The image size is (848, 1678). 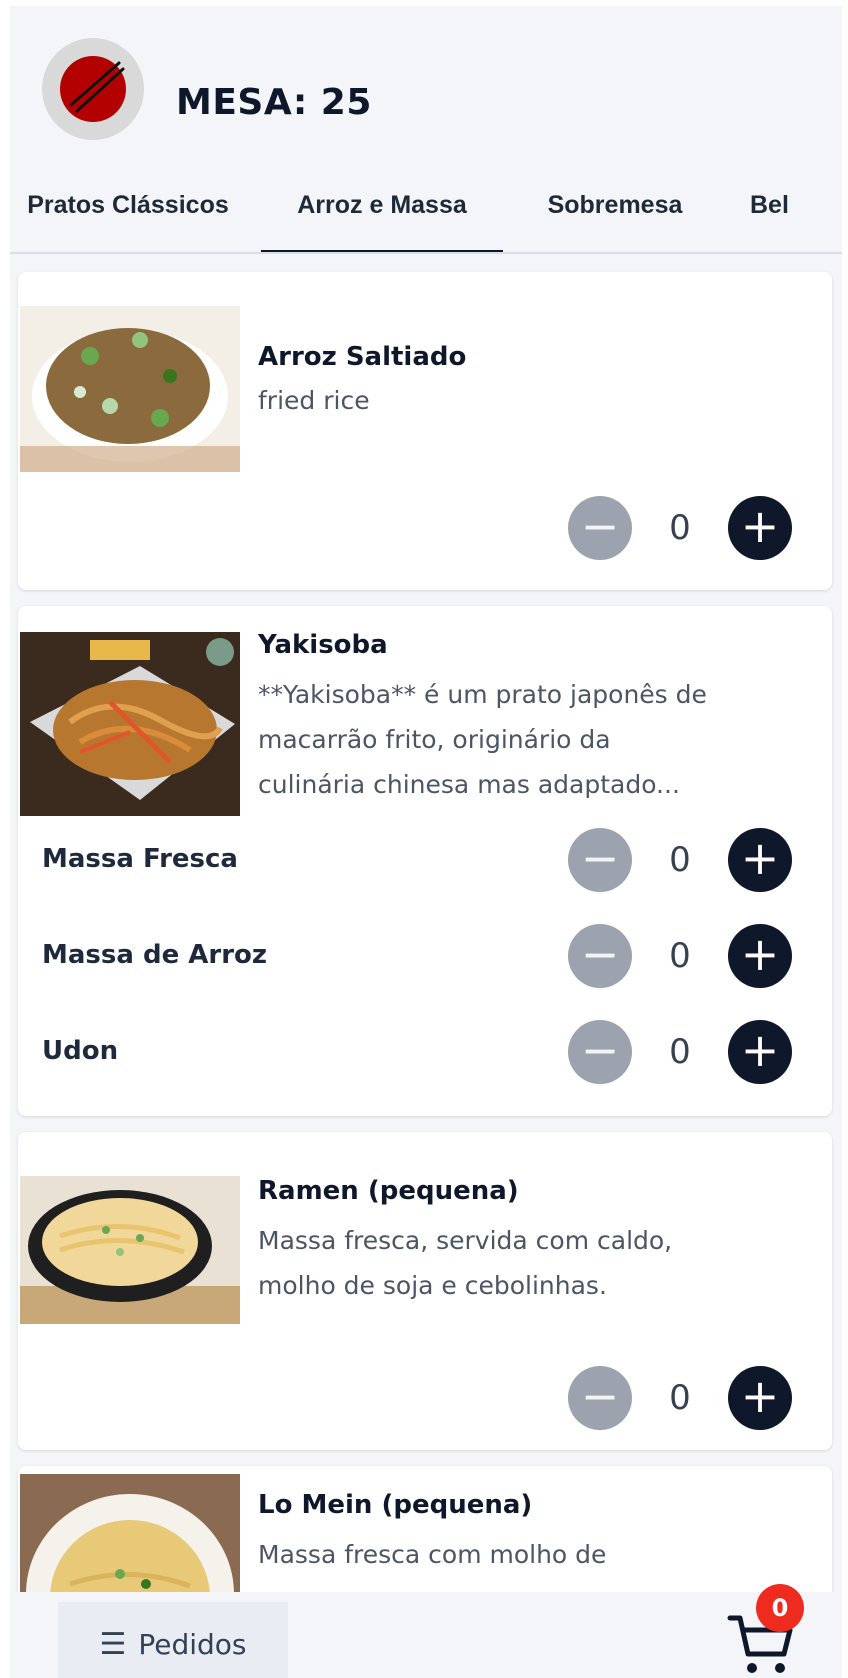 I want to click on item-description: fried rice, so click(x=314, y=400).